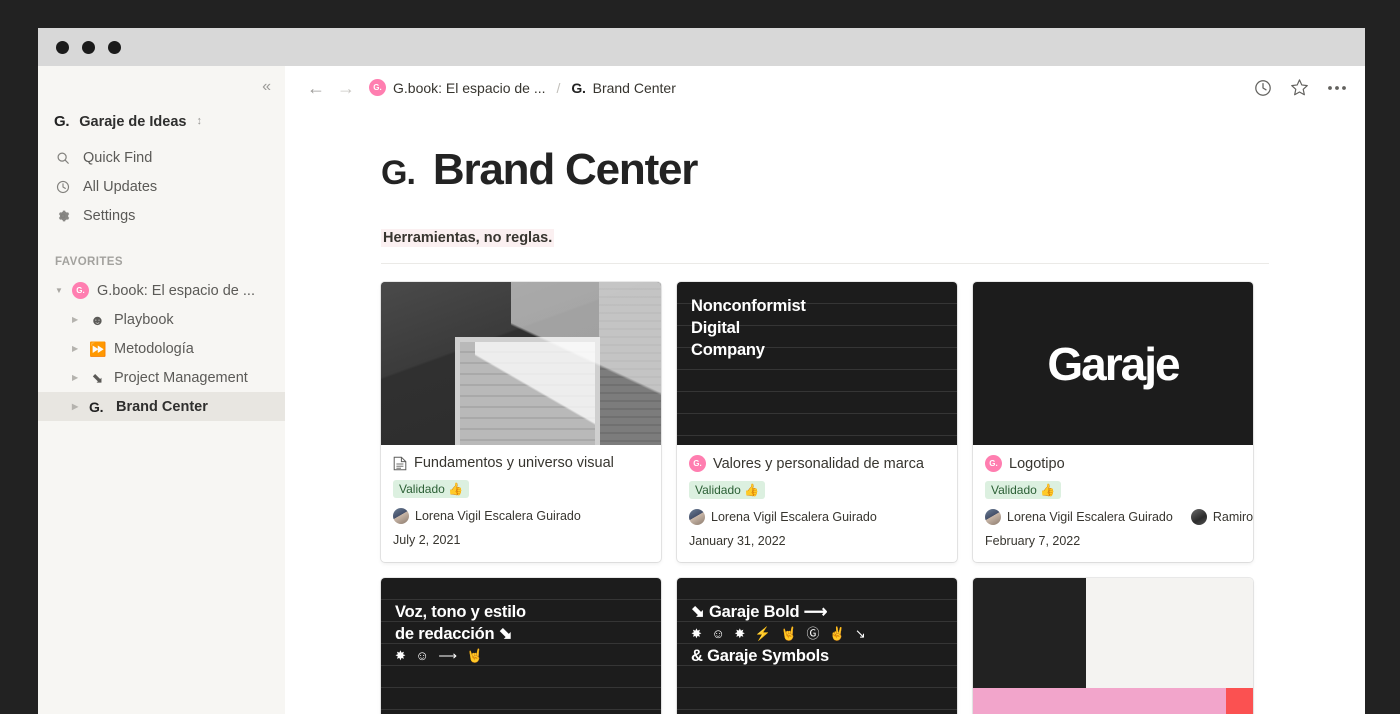 This screenshot has height=714, width=1400. I want to click on cover-block-pink, so click(1113, 701).